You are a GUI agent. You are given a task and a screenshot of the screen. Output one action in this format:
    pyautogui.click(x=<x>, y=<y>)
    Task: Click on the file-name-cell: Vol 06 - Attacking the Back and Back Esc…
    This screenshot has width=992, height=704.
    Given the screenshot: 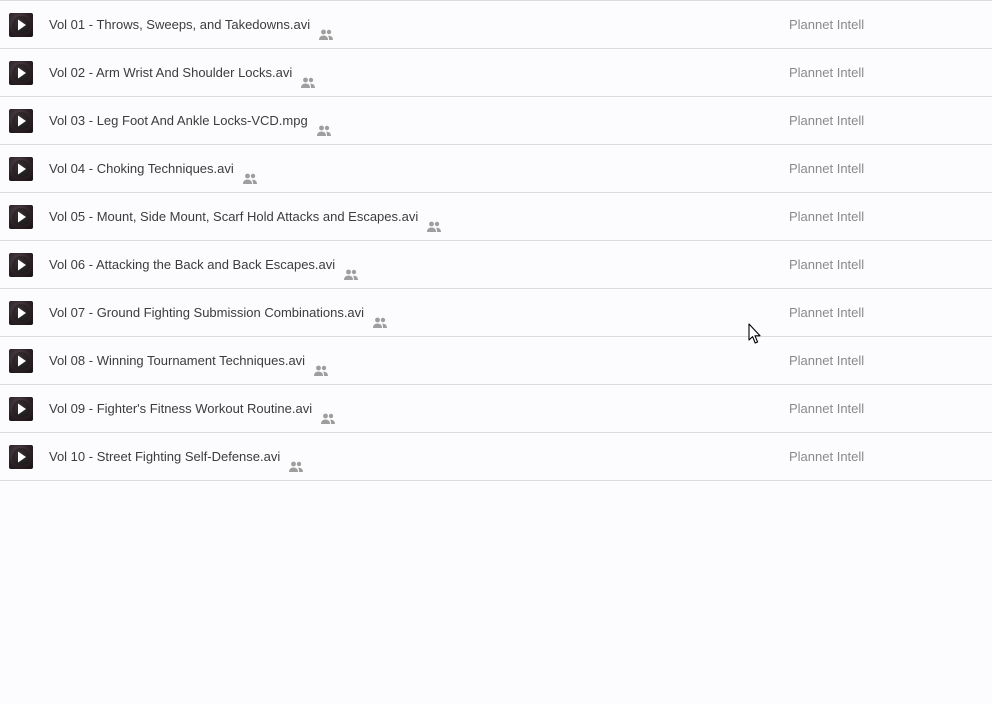 What is the action you would take?
    pyautogui.click(x=204, y=264)
    